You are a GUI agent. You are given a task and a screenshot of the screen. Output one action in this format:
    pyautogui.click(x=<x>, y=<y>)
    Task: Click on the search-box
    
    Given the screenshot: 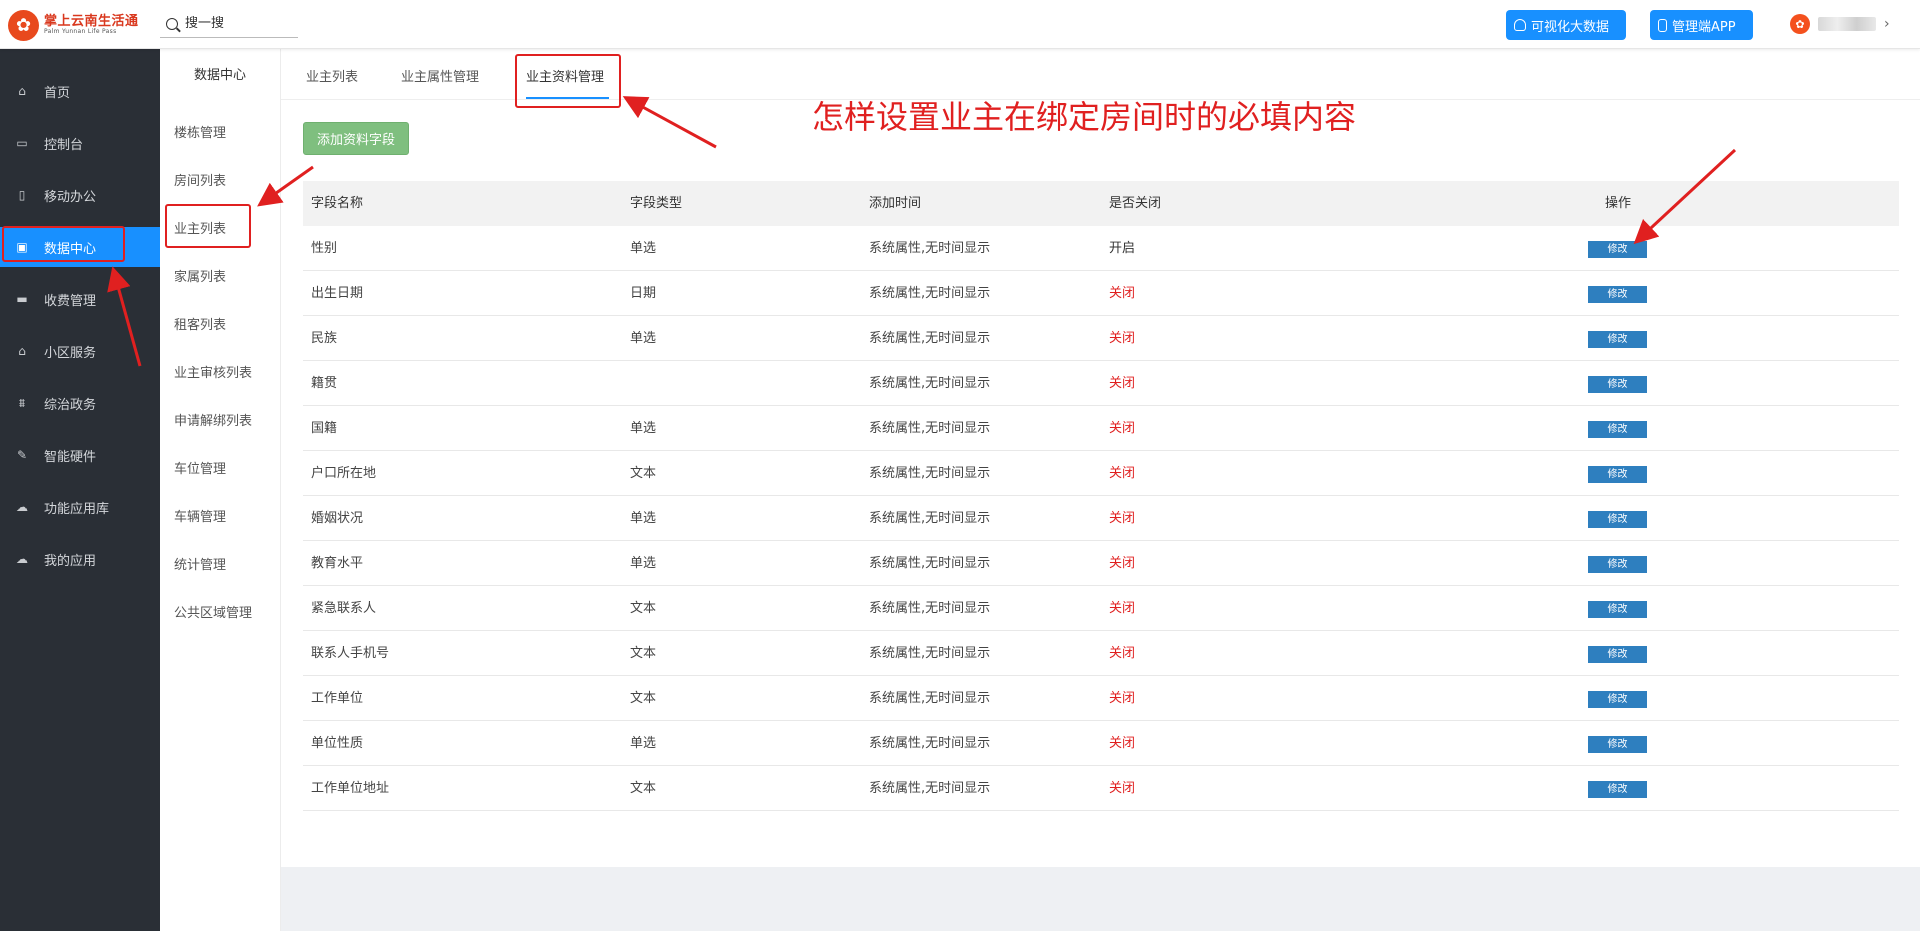 What is the action you would take?
    pyautogui.click(x=229, y=24)
    